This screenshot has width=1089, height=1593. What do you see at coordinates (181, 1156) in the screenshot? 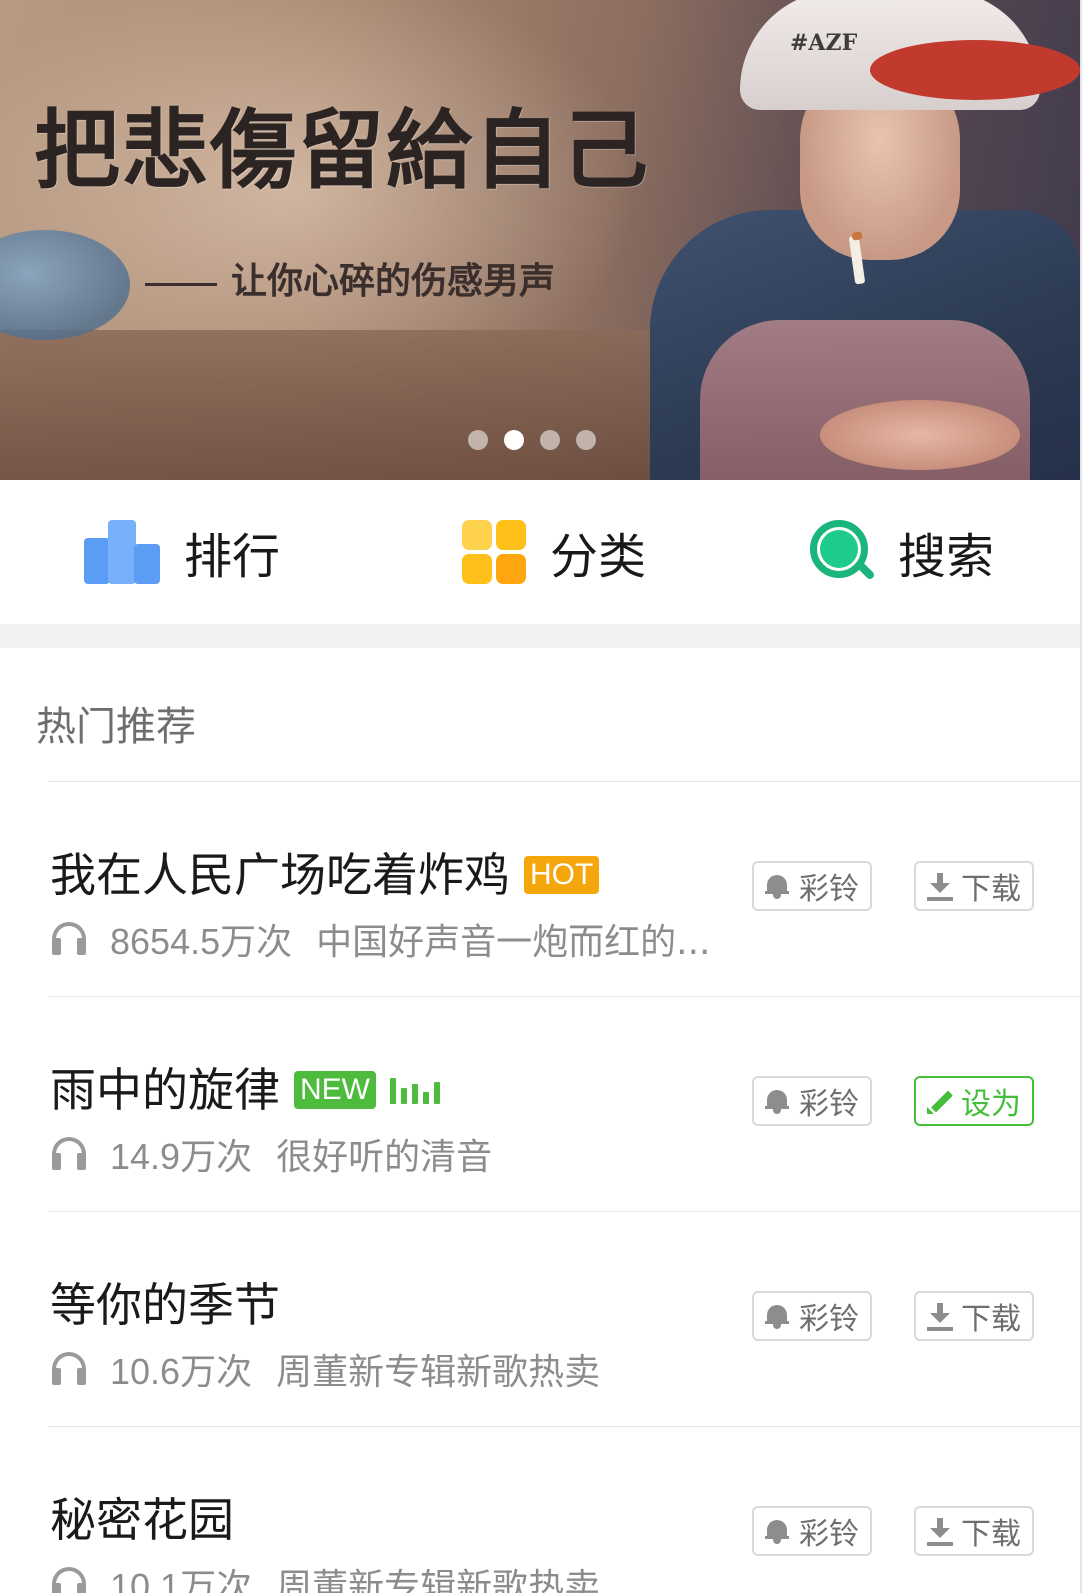
I see `play-count: 14.9万次` at bounding box center [181, 1156].